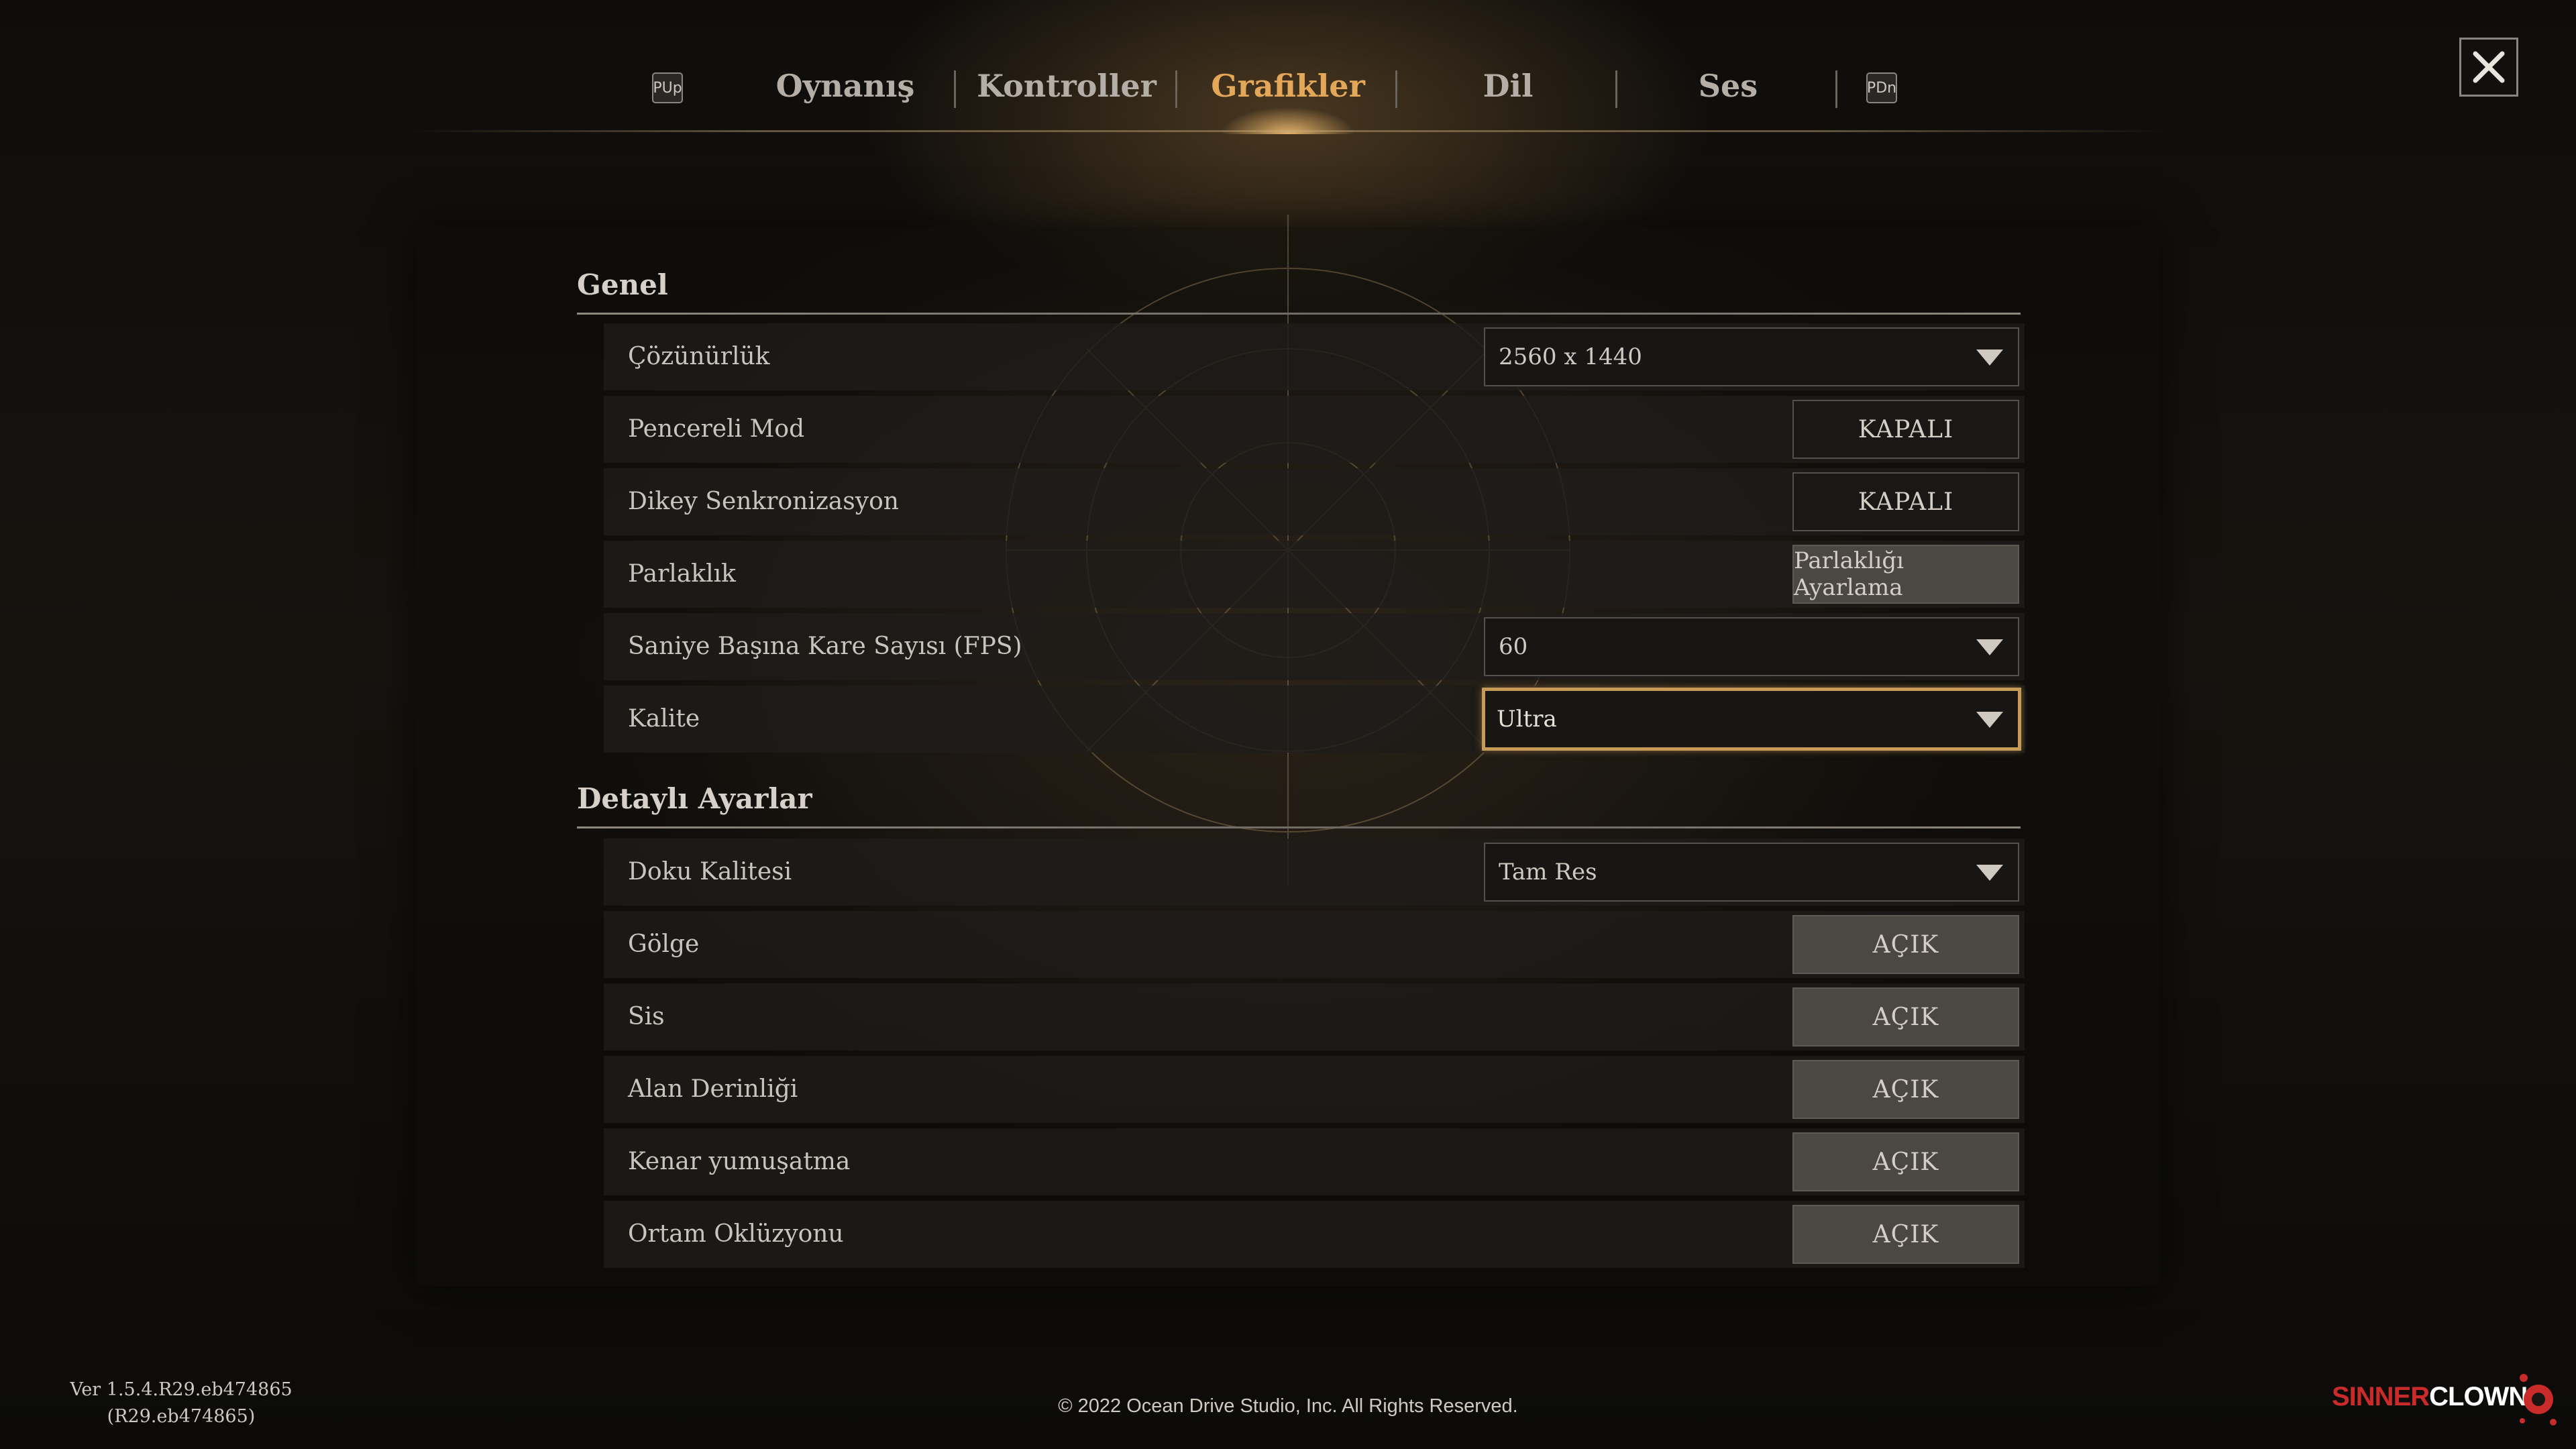 This screenshot has height=1449, width=2576. Describe the element at coordinates (1905, 1016) in the screenshot. I see `fog-toggle: AÇIK` at that location.